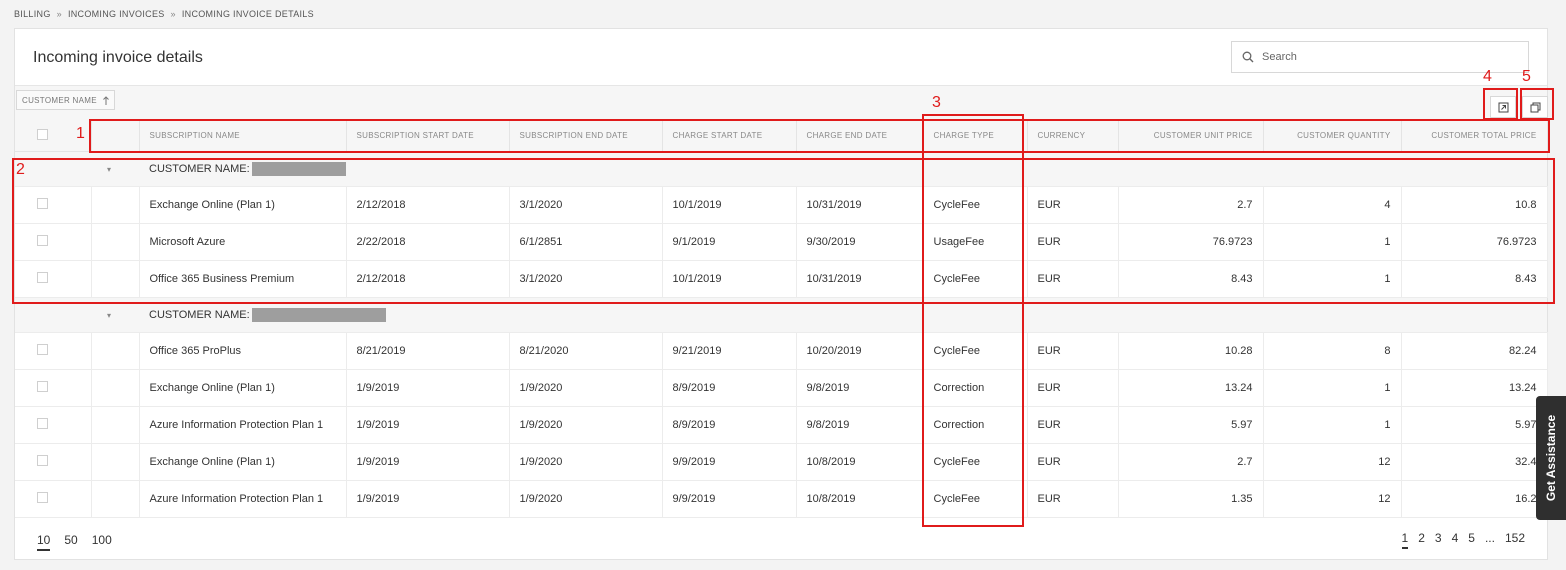 The width and height of the screenshot is (1566, 570). Describe the element at coordinates (116, 14) in the screenshot. I see `breadcrumb-incoming-invoices: INCOMING INVOICES` at that location.